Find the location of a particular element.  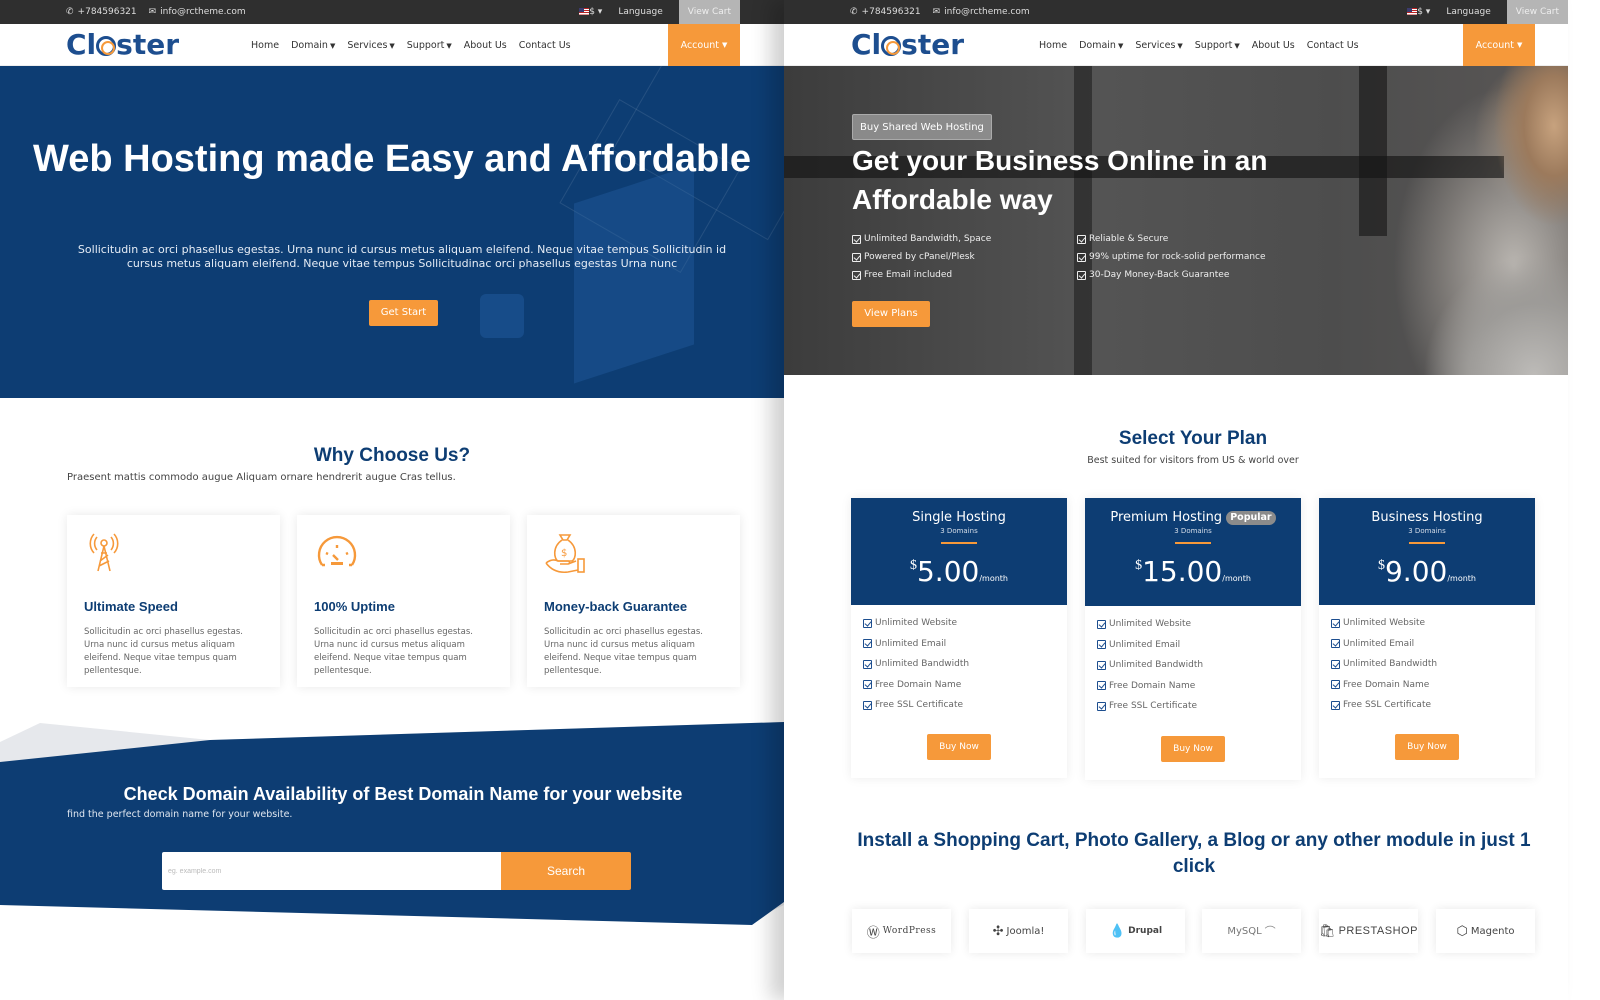

why-choose-title: Why Choose Us? is located at coordinates (392, 455).